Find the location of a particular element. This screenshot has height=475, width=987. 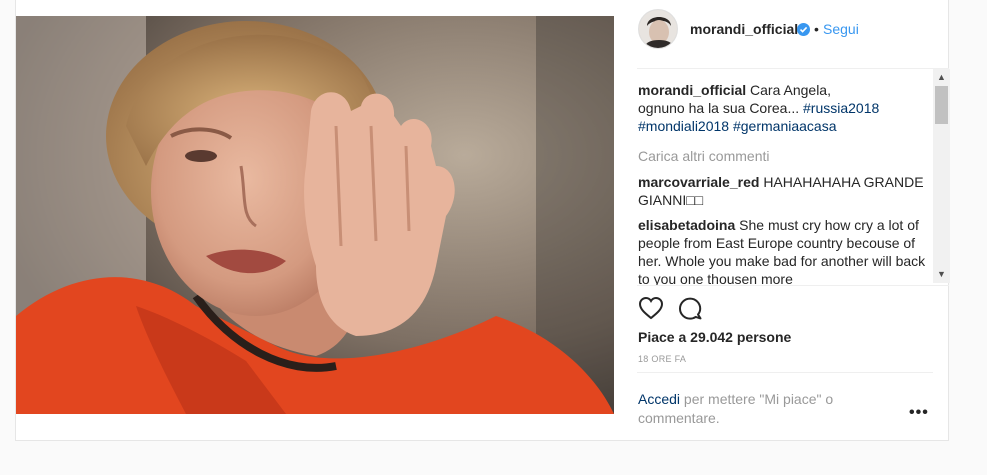

scroll-down-arrow-icon: ▼ is located at coordinates (941, 274).